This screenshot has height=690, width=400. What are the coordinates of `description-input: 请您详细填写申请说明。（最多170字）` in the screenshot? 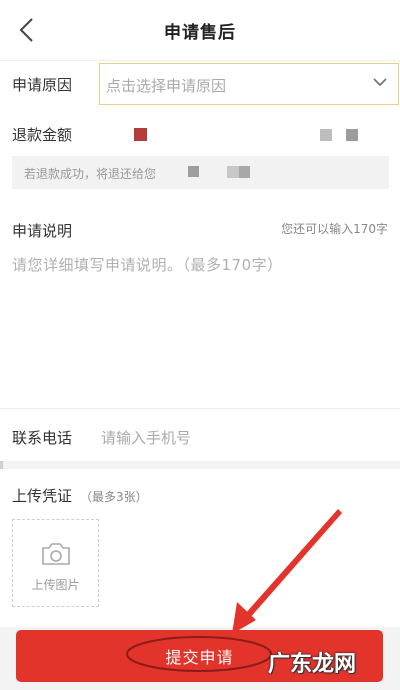 It's located at (147, 264).